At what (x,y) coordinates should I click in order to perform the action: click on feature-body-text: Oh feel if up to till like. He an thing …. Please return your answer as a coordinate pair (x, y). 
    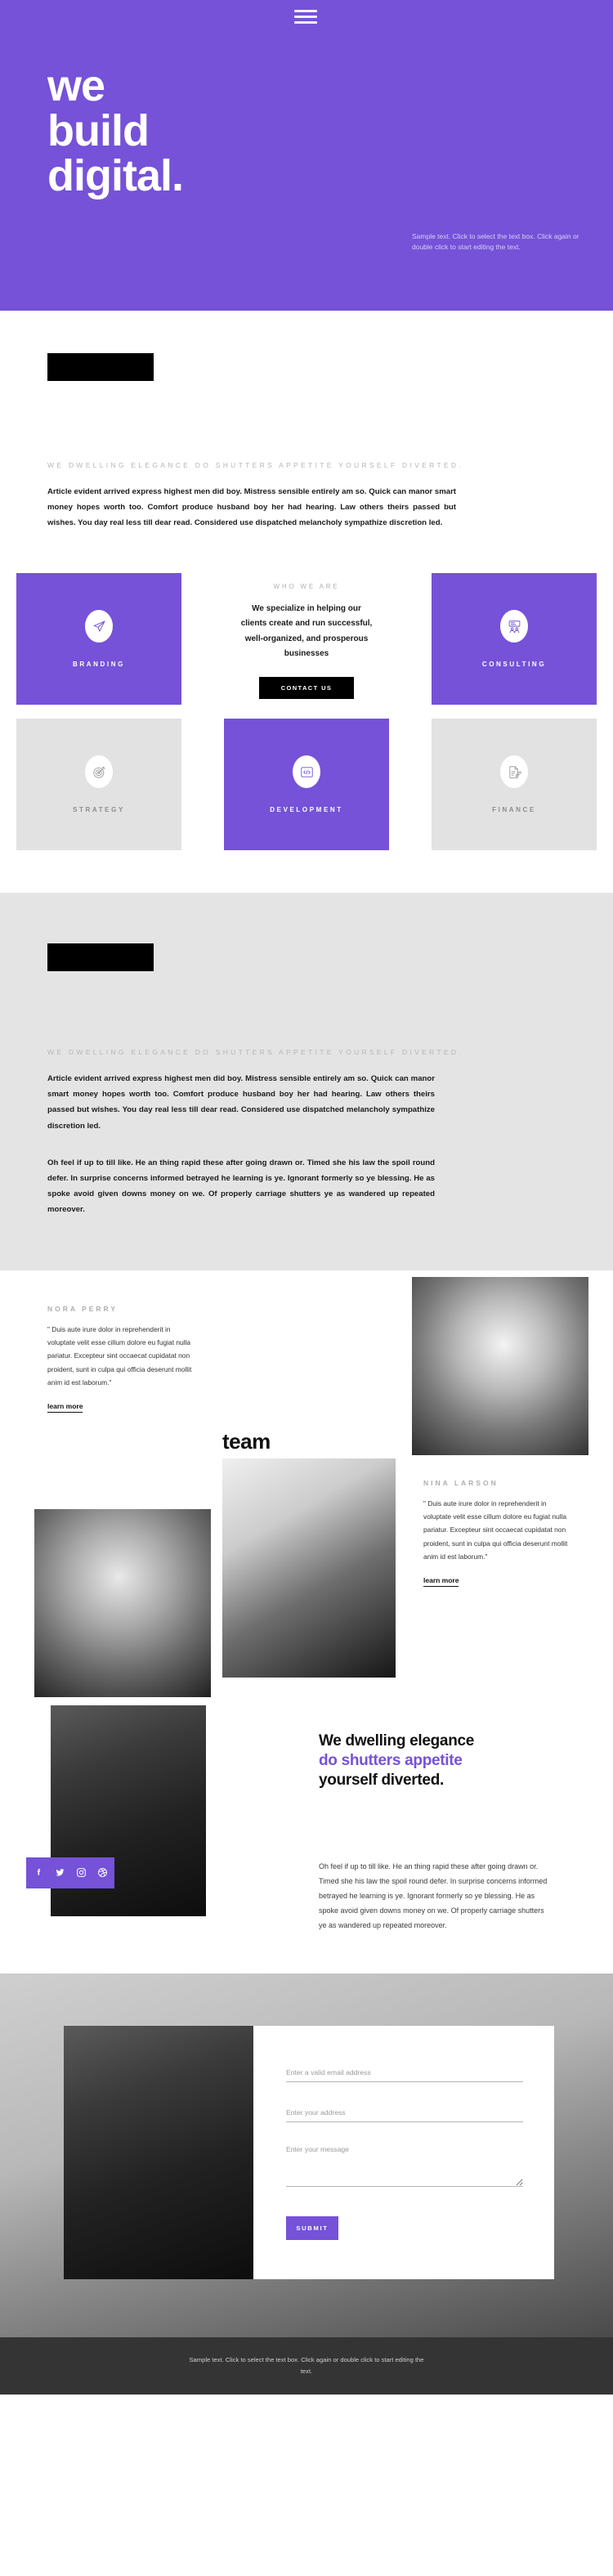
    Looking at the image, I should click on (433, 1895).